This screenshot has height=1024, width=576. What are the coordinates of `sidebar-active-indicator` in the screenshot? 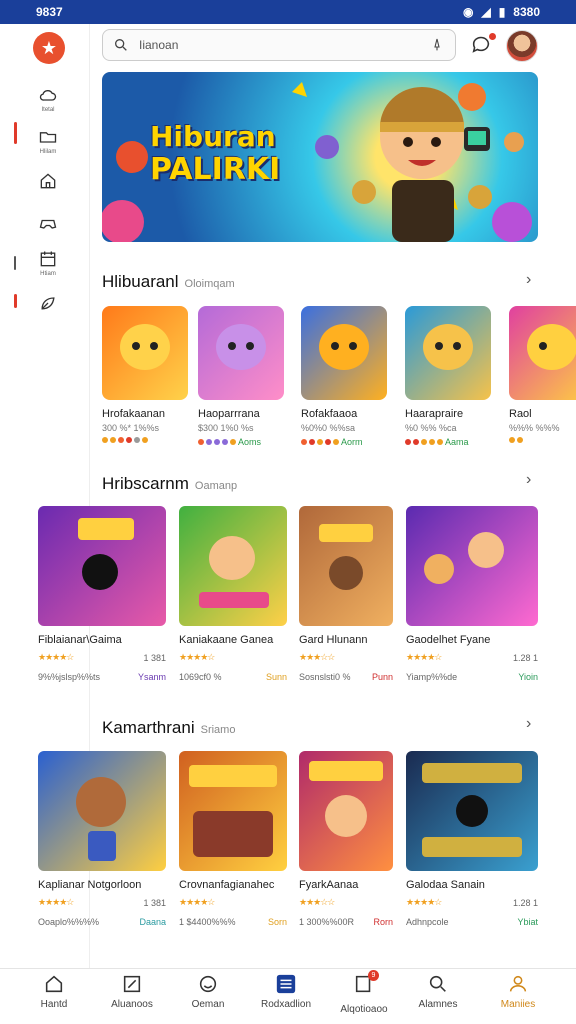 It's located at (15, 133).